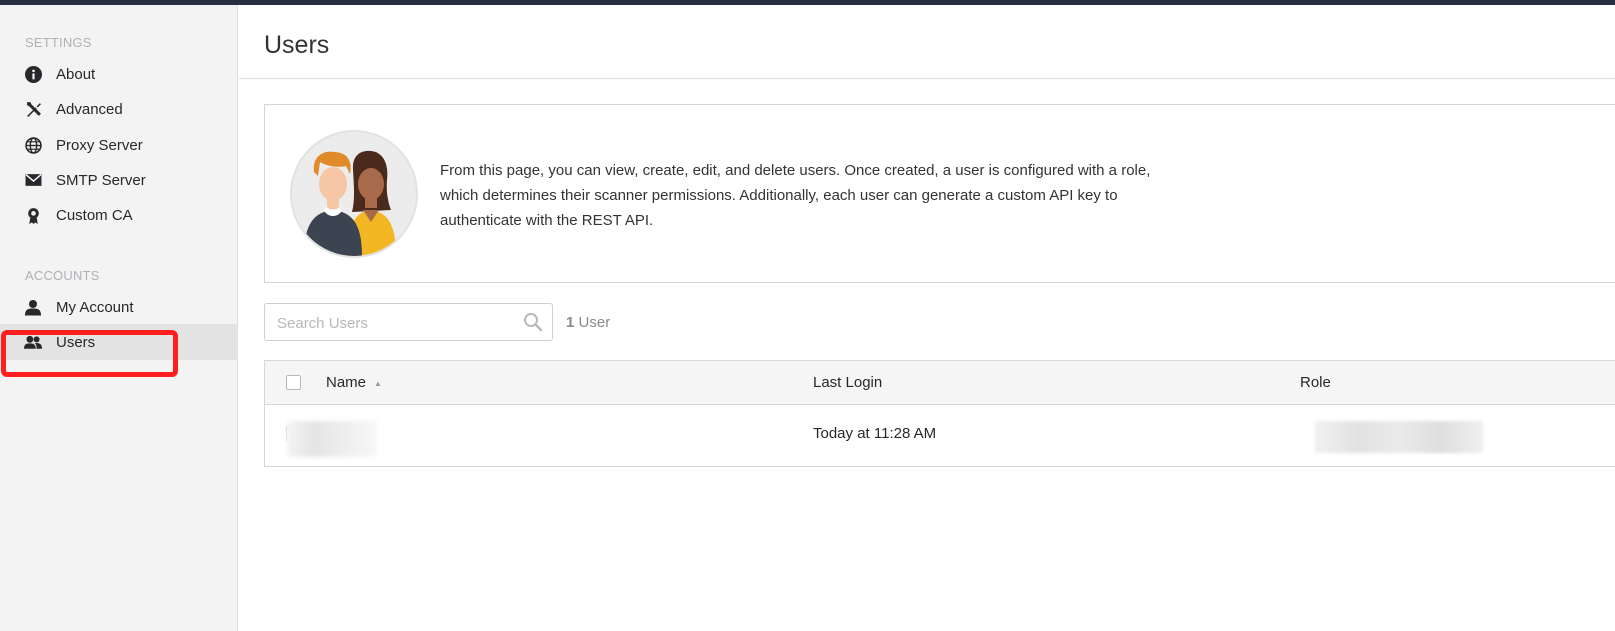 This screenshot has height=631, width=1615. I want to click on sidebar-item-smtp-server: SMTP Server, so click(119, 180).